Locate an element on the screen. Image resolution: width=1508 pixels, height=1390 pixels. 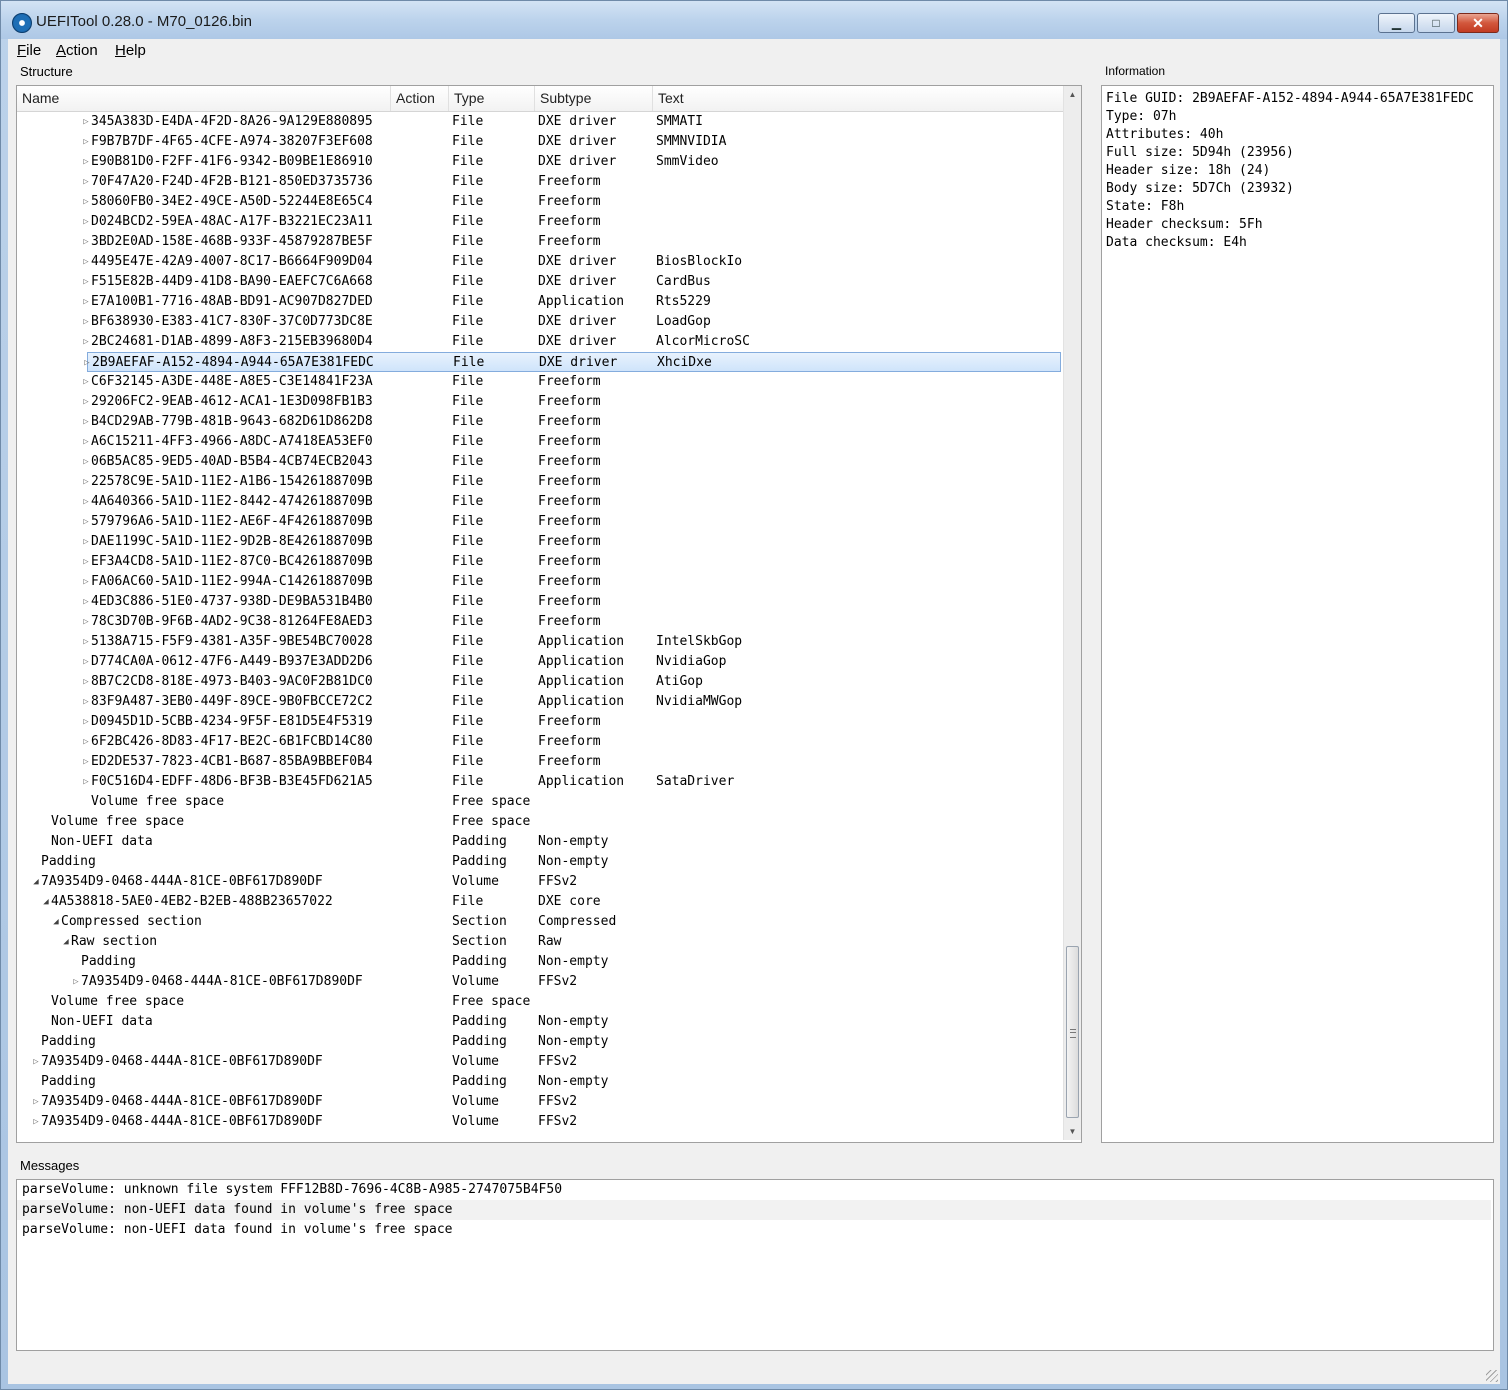
table-row: ◢ Raw section Section Raw is located at coordinates (540, 942).